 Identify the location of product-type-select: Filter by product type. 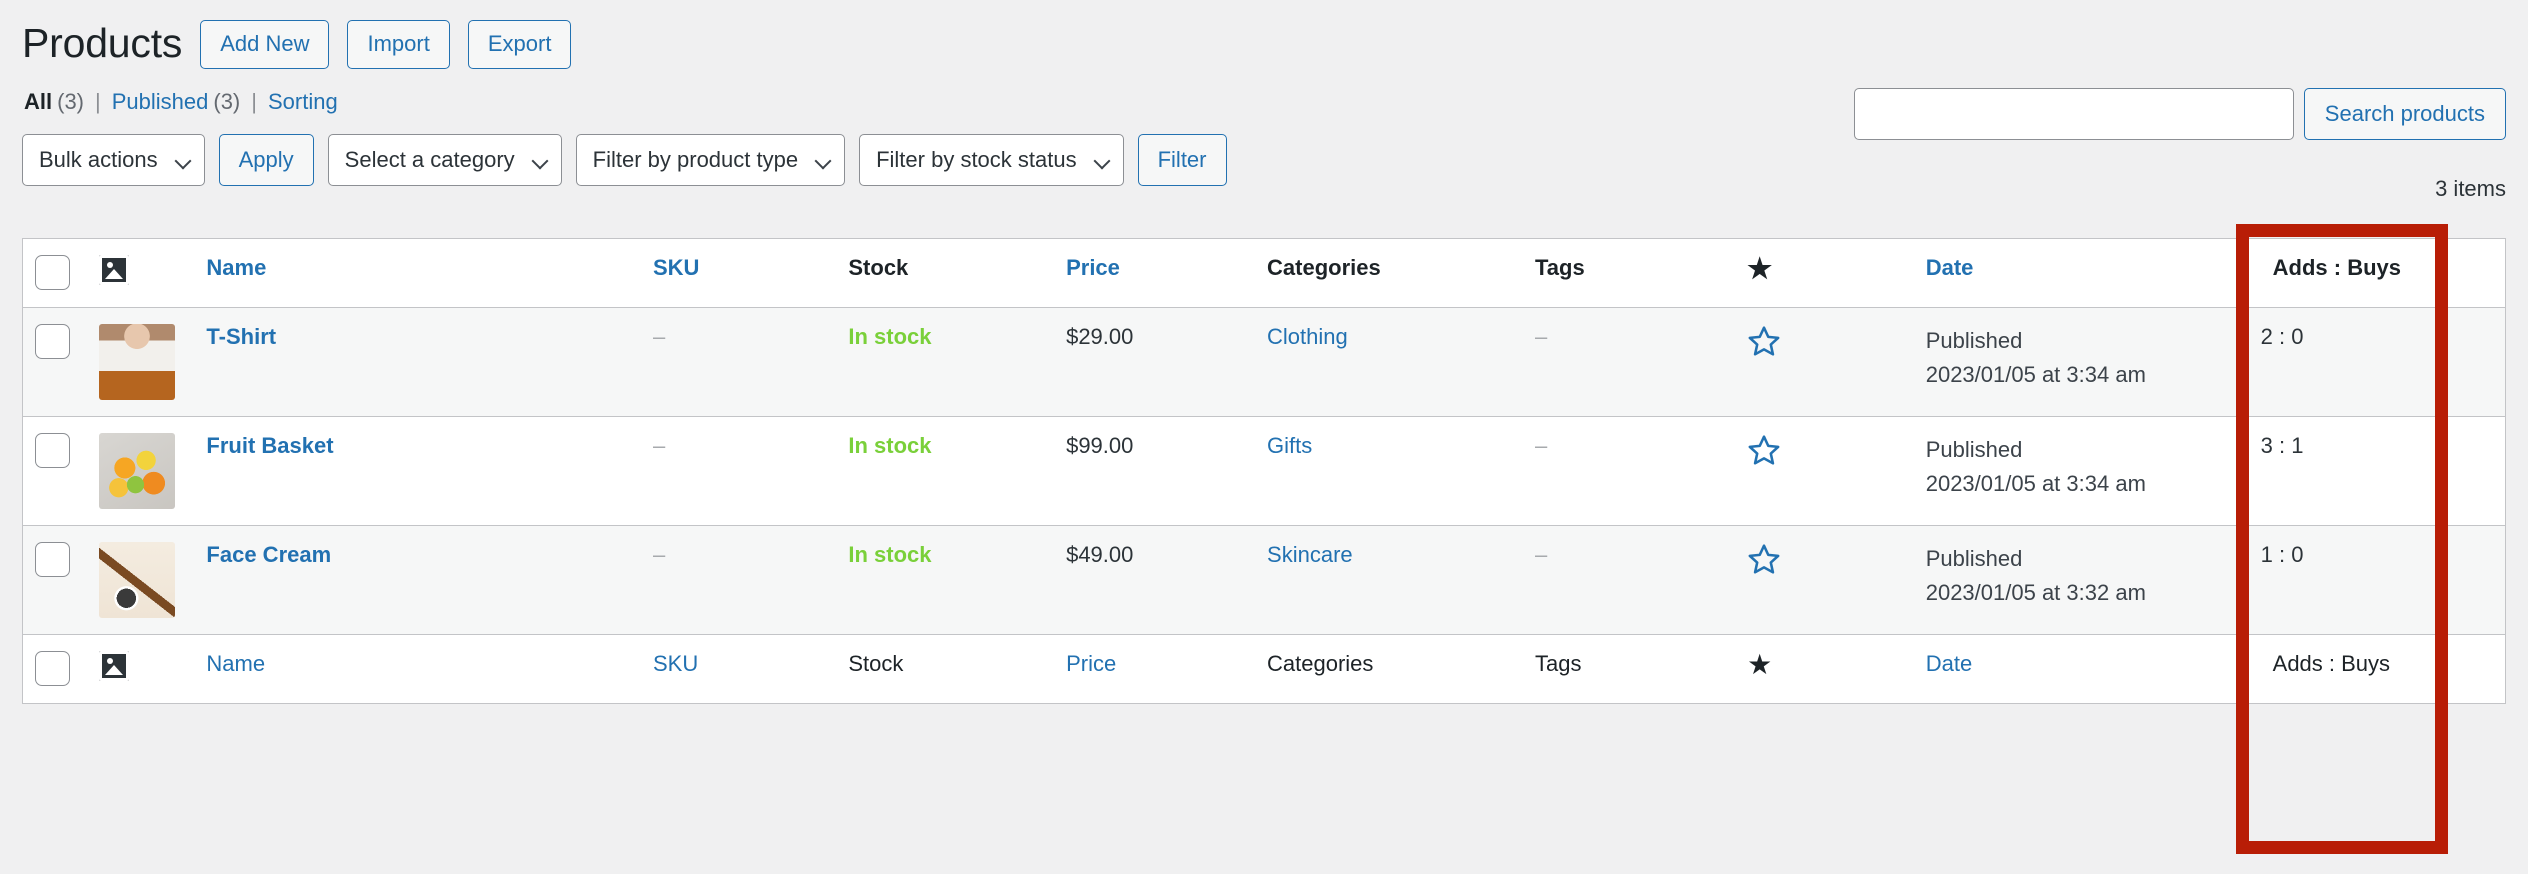
(710, 160).